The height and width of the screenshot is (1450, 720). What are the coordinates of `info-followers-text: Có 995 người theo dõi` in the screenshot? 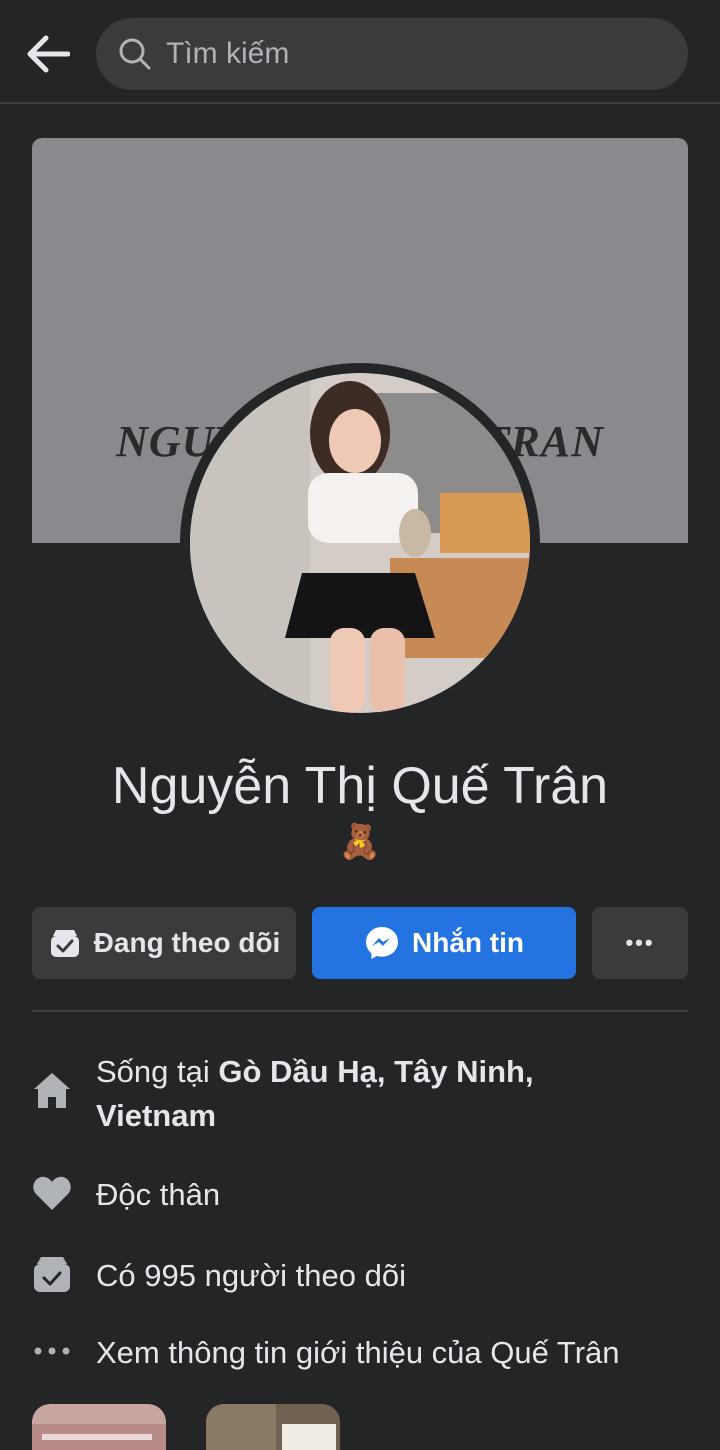 It's located at (251, 1275).